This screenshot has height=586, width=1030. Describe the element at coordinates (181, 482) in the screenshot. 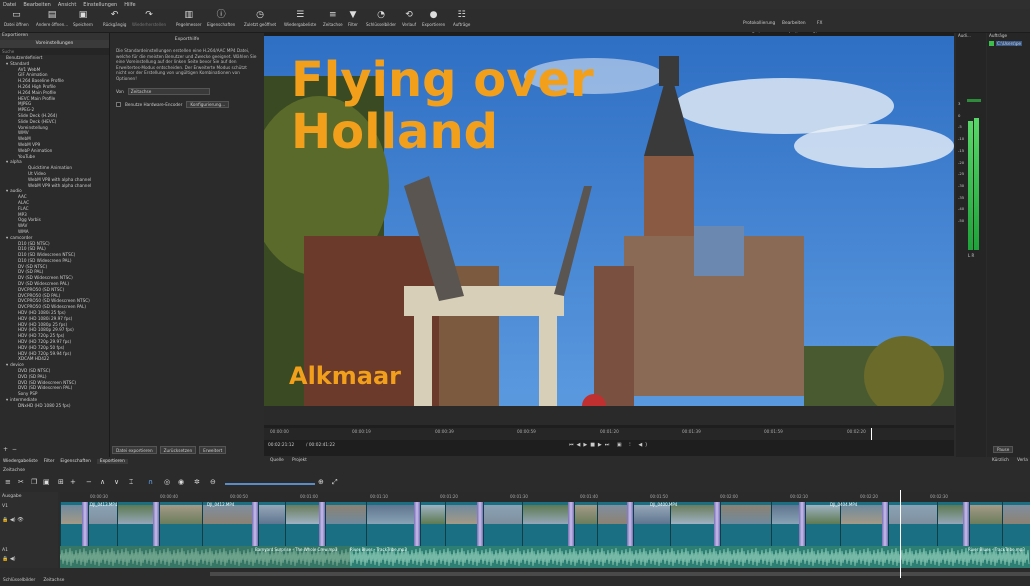

I see `ripple-icon: ◉` at that location.